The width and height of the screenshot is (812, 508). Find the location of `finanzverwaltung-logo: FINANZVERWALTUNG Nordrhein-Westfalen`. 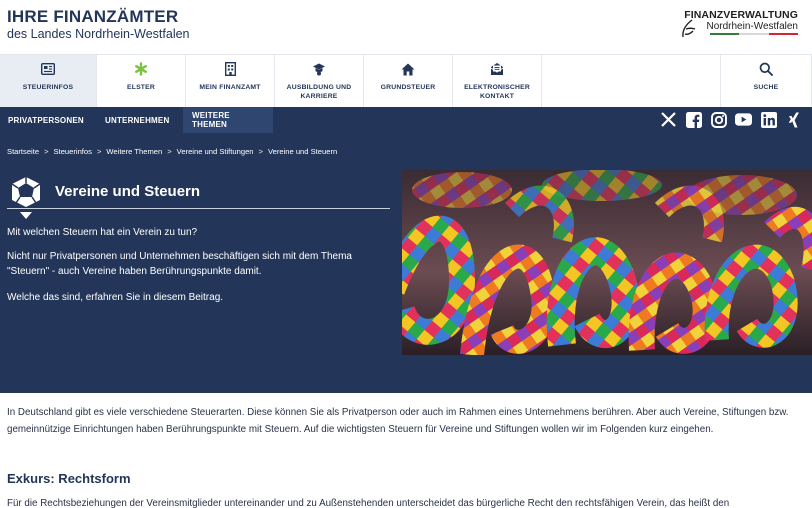

finanzverwaltung-logo: FINANZVERWALTUNG Nordrhein-Westfalen is located at coordinates (740, 26).